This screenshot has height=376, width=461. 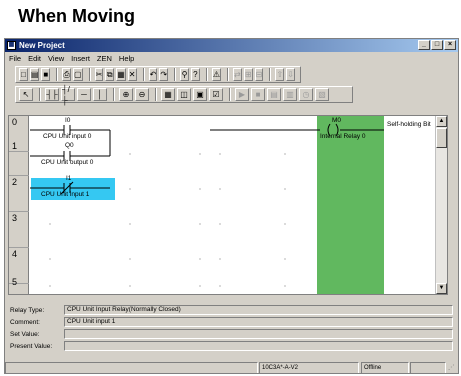 What do you see at coordinates (168, 94) in the screenshot?
I see `grid-icon: ▦` at bounding box center [168, 94].